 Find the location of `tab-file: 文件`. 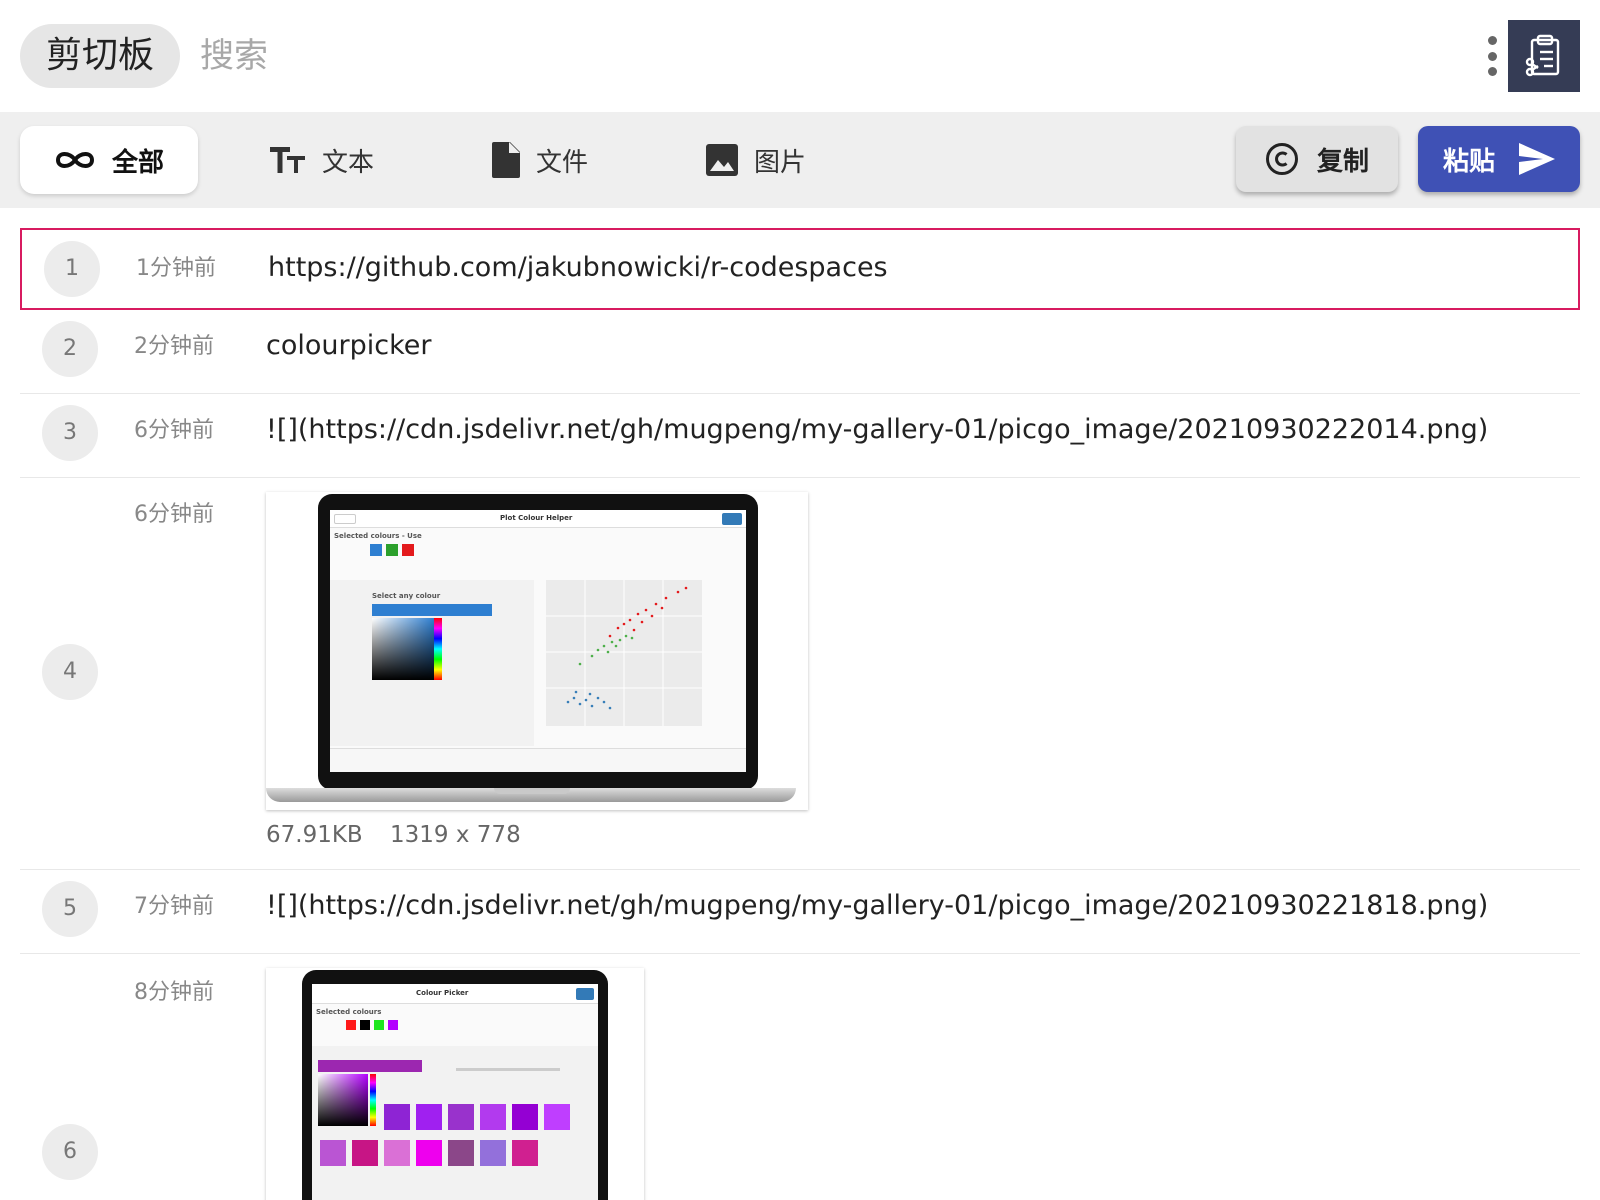

tab-file: 文件 is located at coordinates (540, 160).